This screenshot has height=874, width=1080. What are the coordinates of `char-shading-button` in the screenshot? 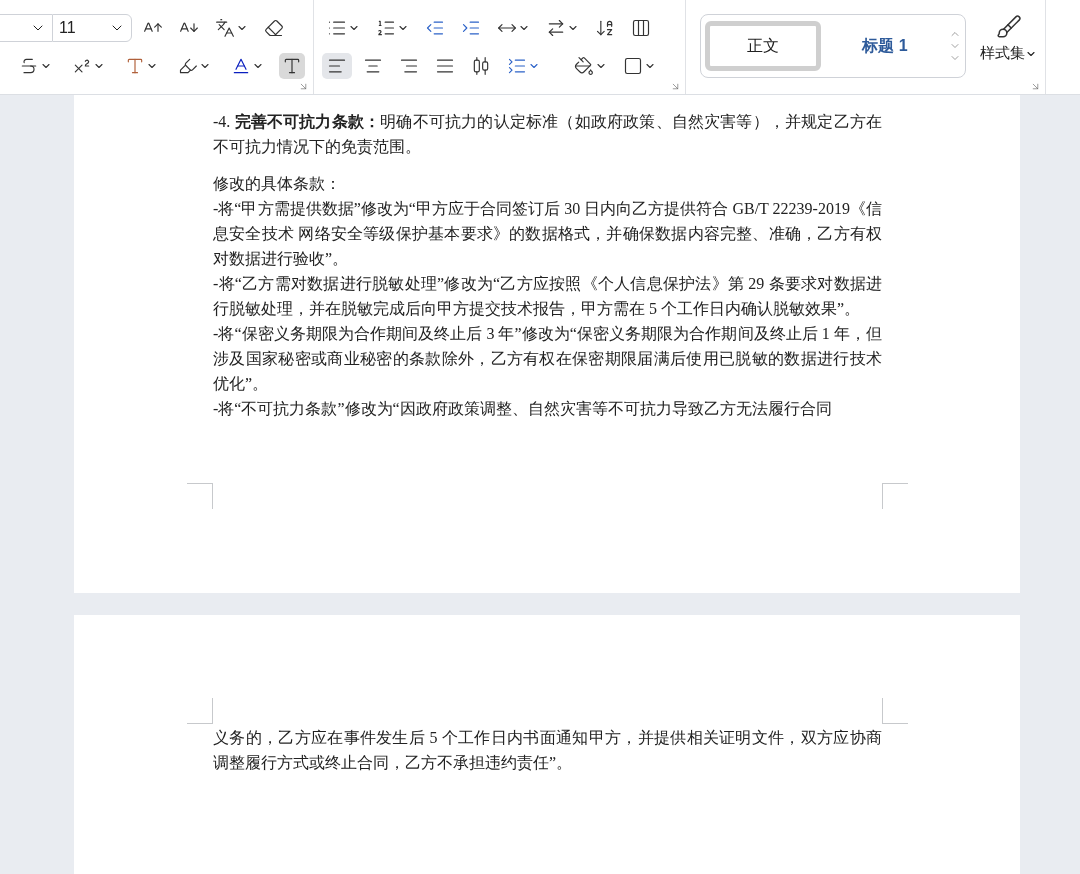 It's located at (292, 66).